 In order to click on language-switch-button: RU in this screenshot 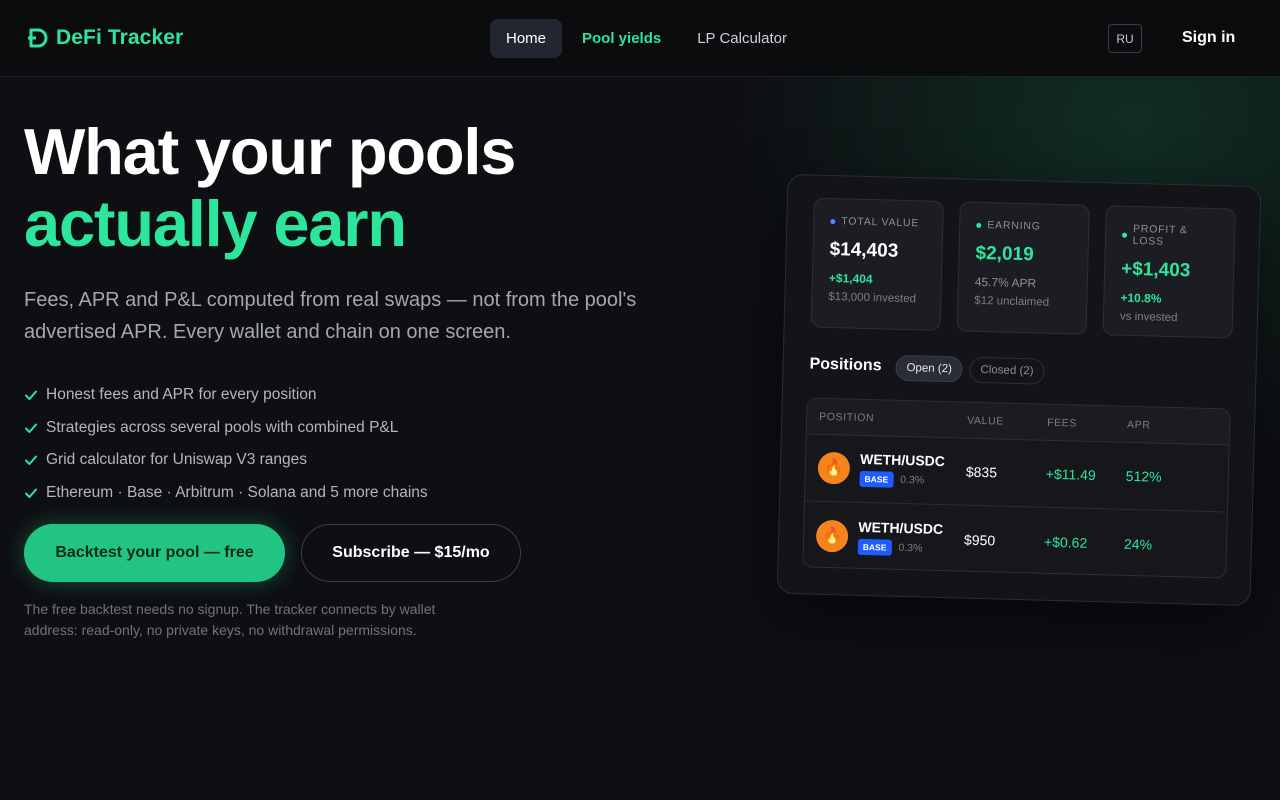, I will do `click(1125, 38)`.